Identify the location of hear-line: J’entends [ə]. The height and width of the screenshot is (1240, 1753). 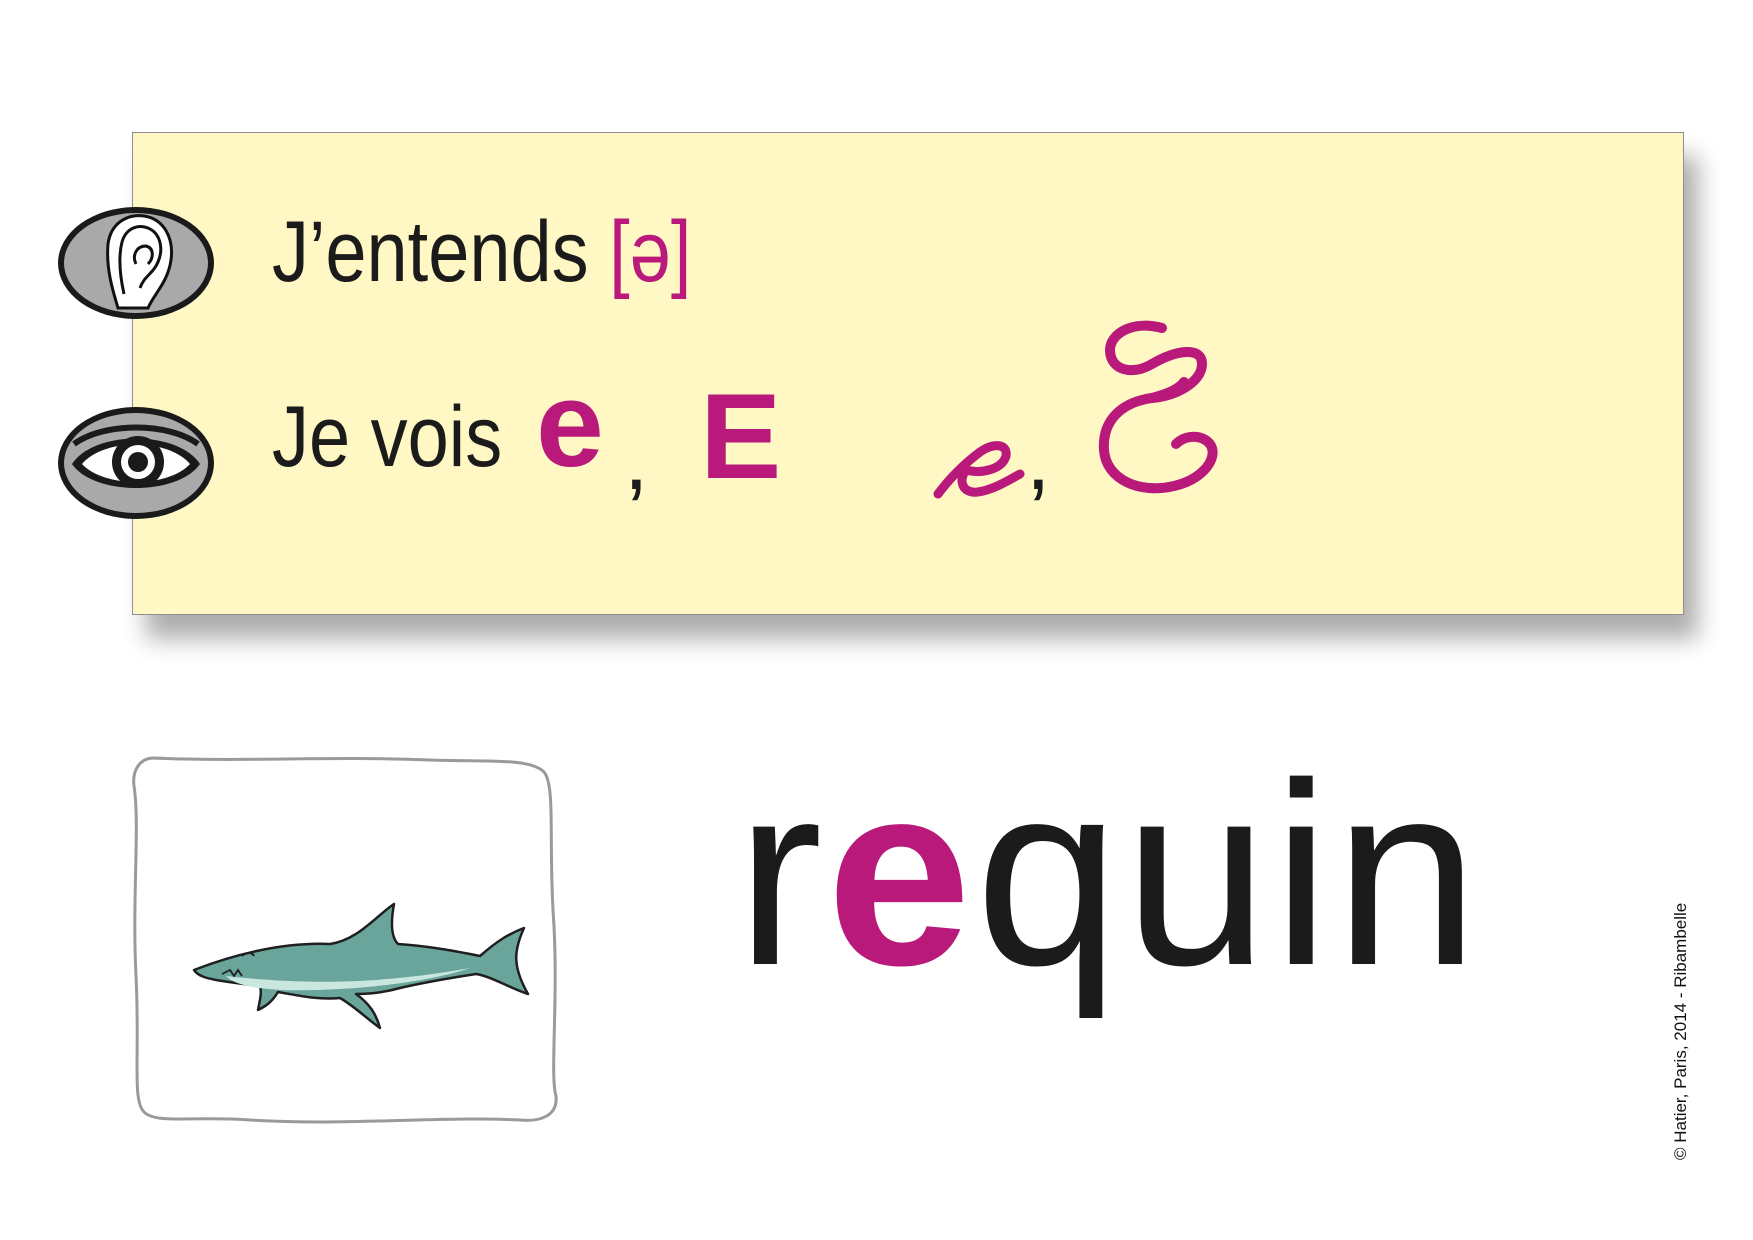
(481, 252).